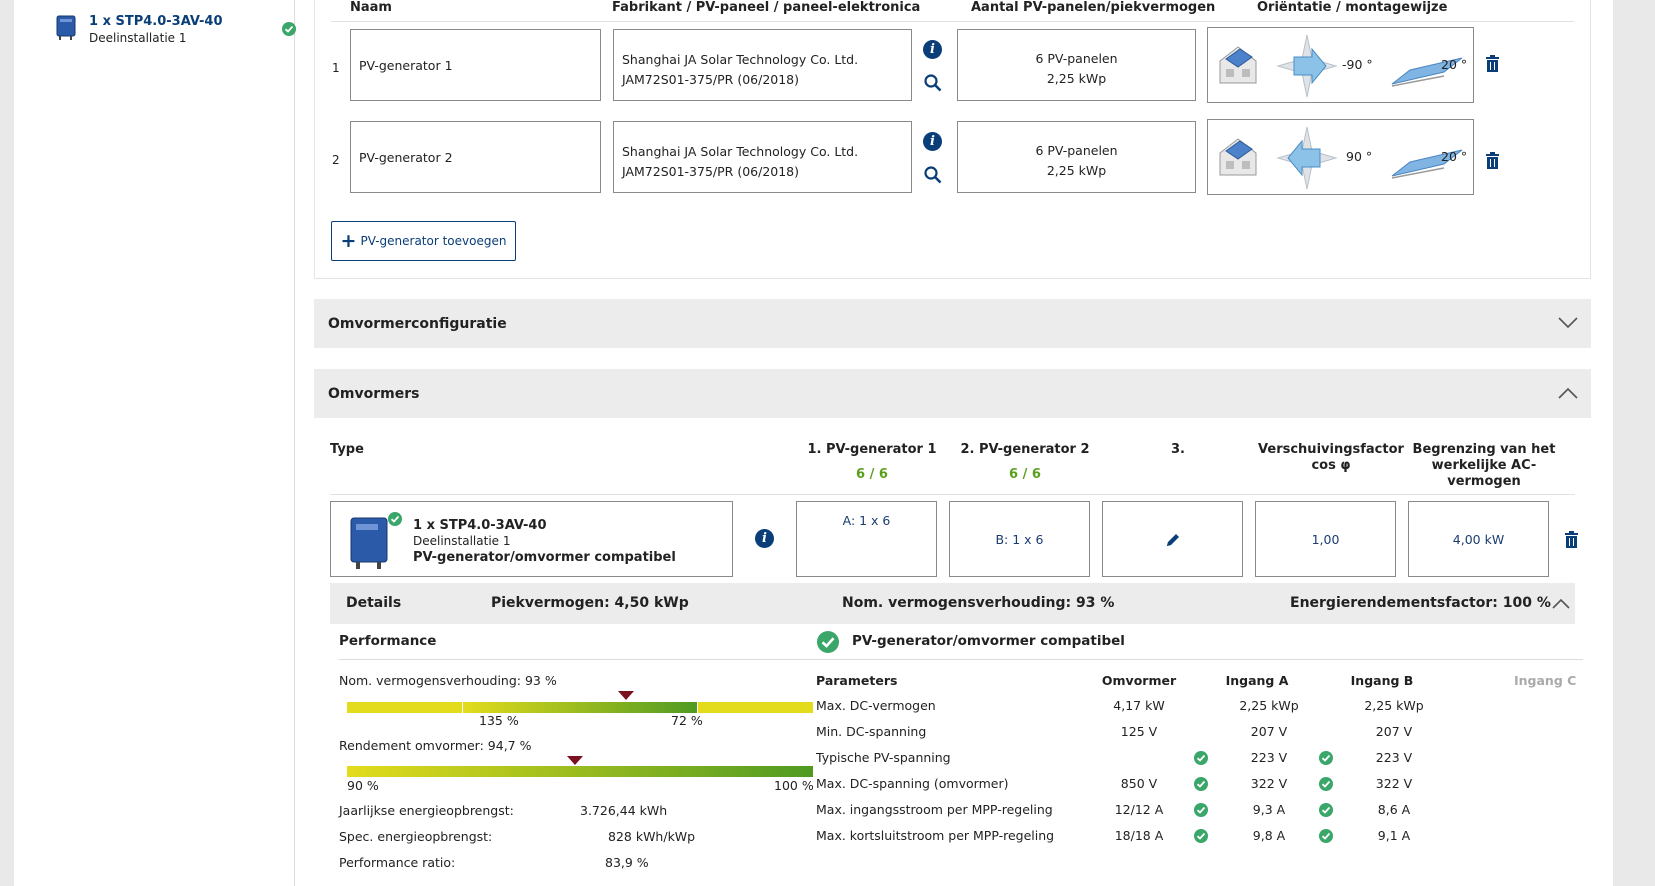 The width and height of the screenshot is (1655, 886). Describe the element at coordinates (499, 720) in the screenshot. I see `ratio-tick-left: 135 %` at that location.